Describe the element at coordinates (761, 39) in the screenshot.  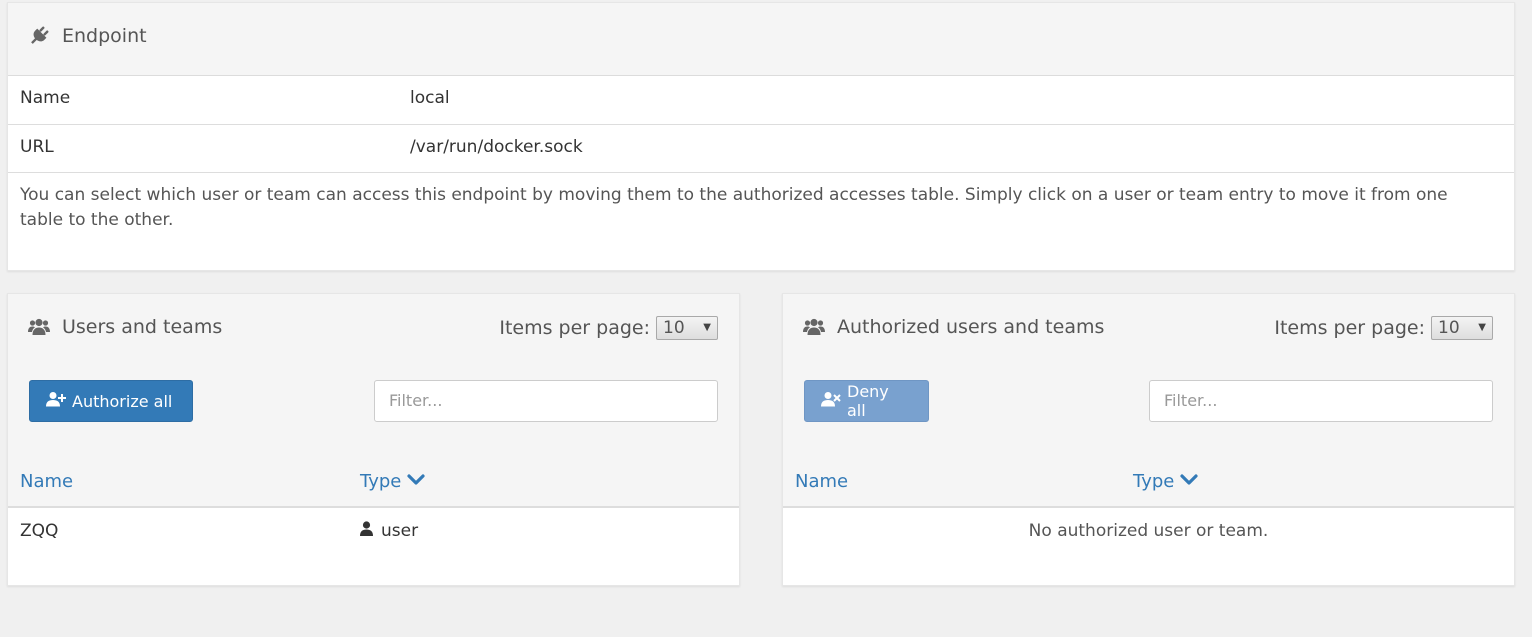
I see `endpoint-header: Endpoint` at that location.